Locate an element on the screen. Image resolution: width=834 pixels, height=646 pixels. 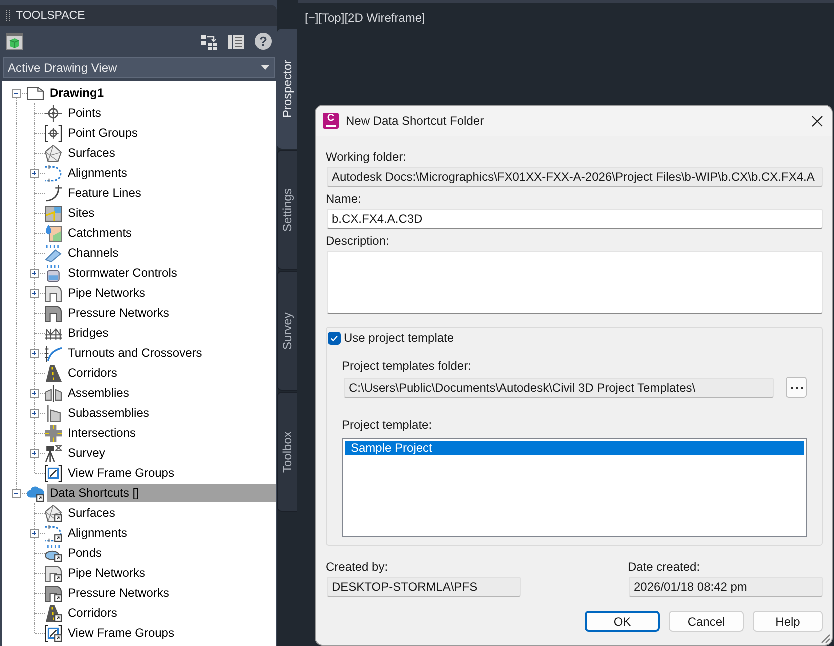
dialog-button: Cancel is located at coordinates (706, 621).